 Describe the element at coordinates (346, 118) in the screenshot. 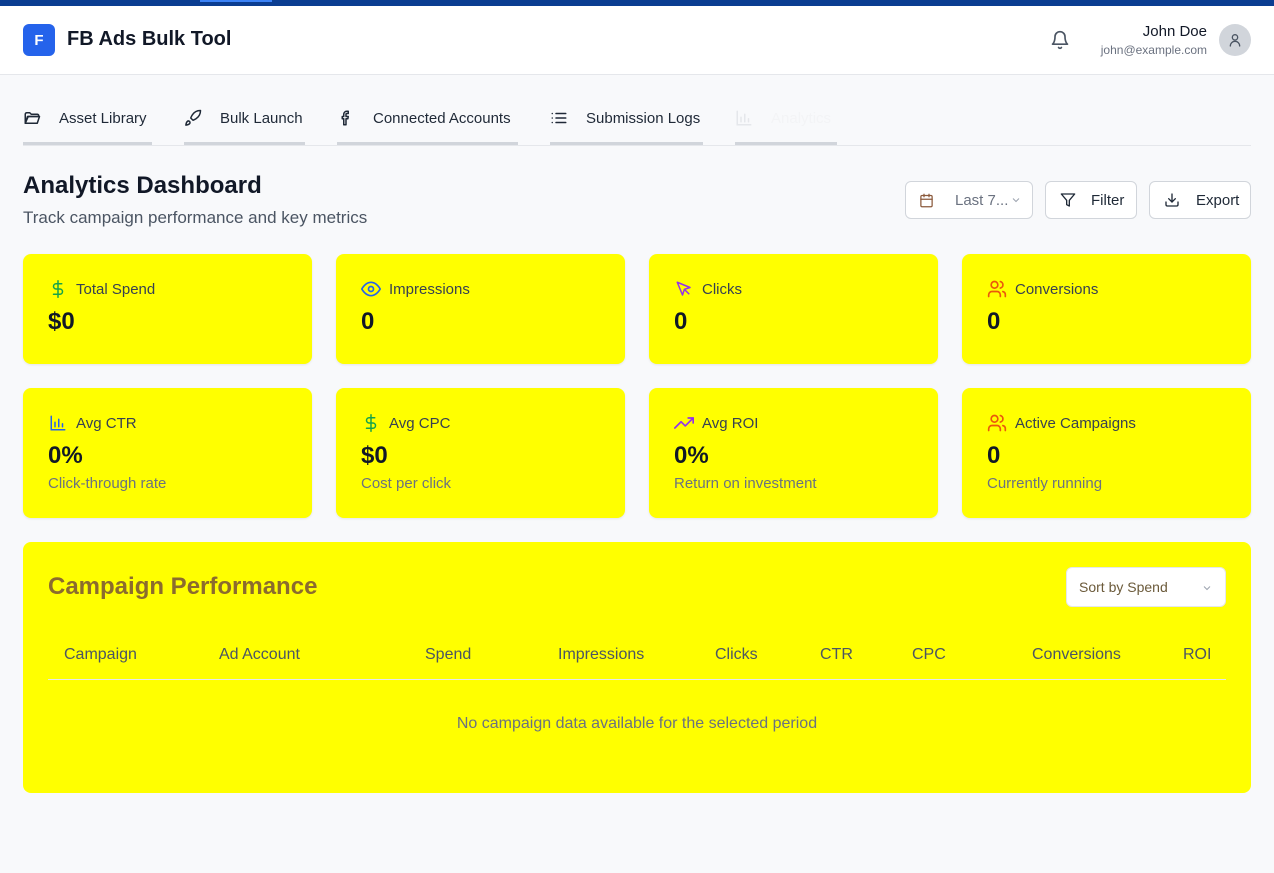

I see `facebook-icon` at that location.